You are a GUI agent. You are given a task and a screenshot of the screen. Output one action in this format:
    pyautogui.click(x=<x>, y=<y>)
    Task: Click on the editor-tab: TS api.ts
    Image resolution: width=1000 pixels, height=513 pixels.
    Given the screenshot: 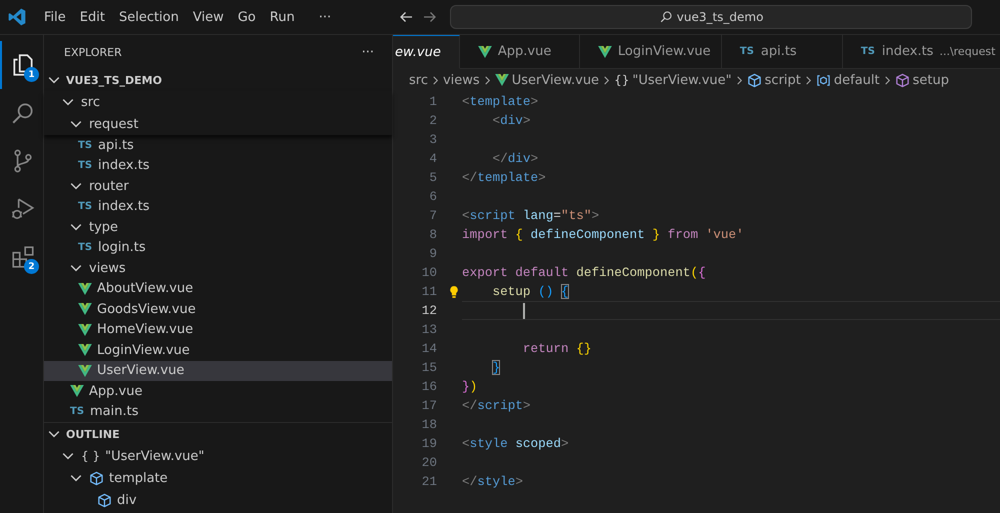 What is the action you would take?
    pyautogui.click(x=782, y=52)
    